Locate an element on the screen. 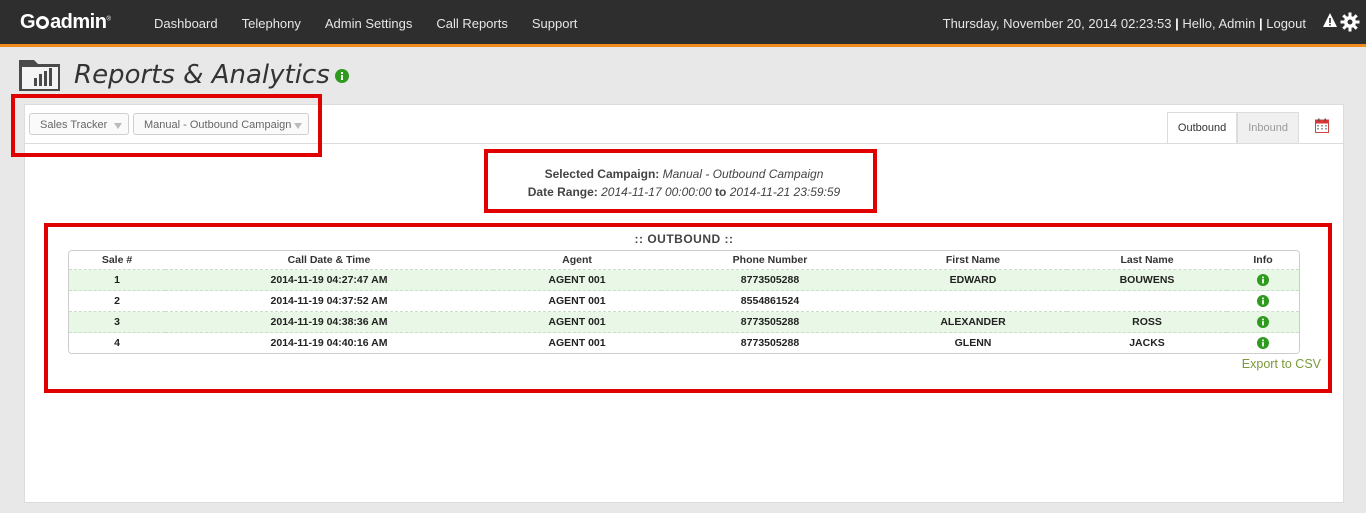 The height and width of the screenshot is (513, 1366). nav-support: Support is located at coordinates (555, 22).